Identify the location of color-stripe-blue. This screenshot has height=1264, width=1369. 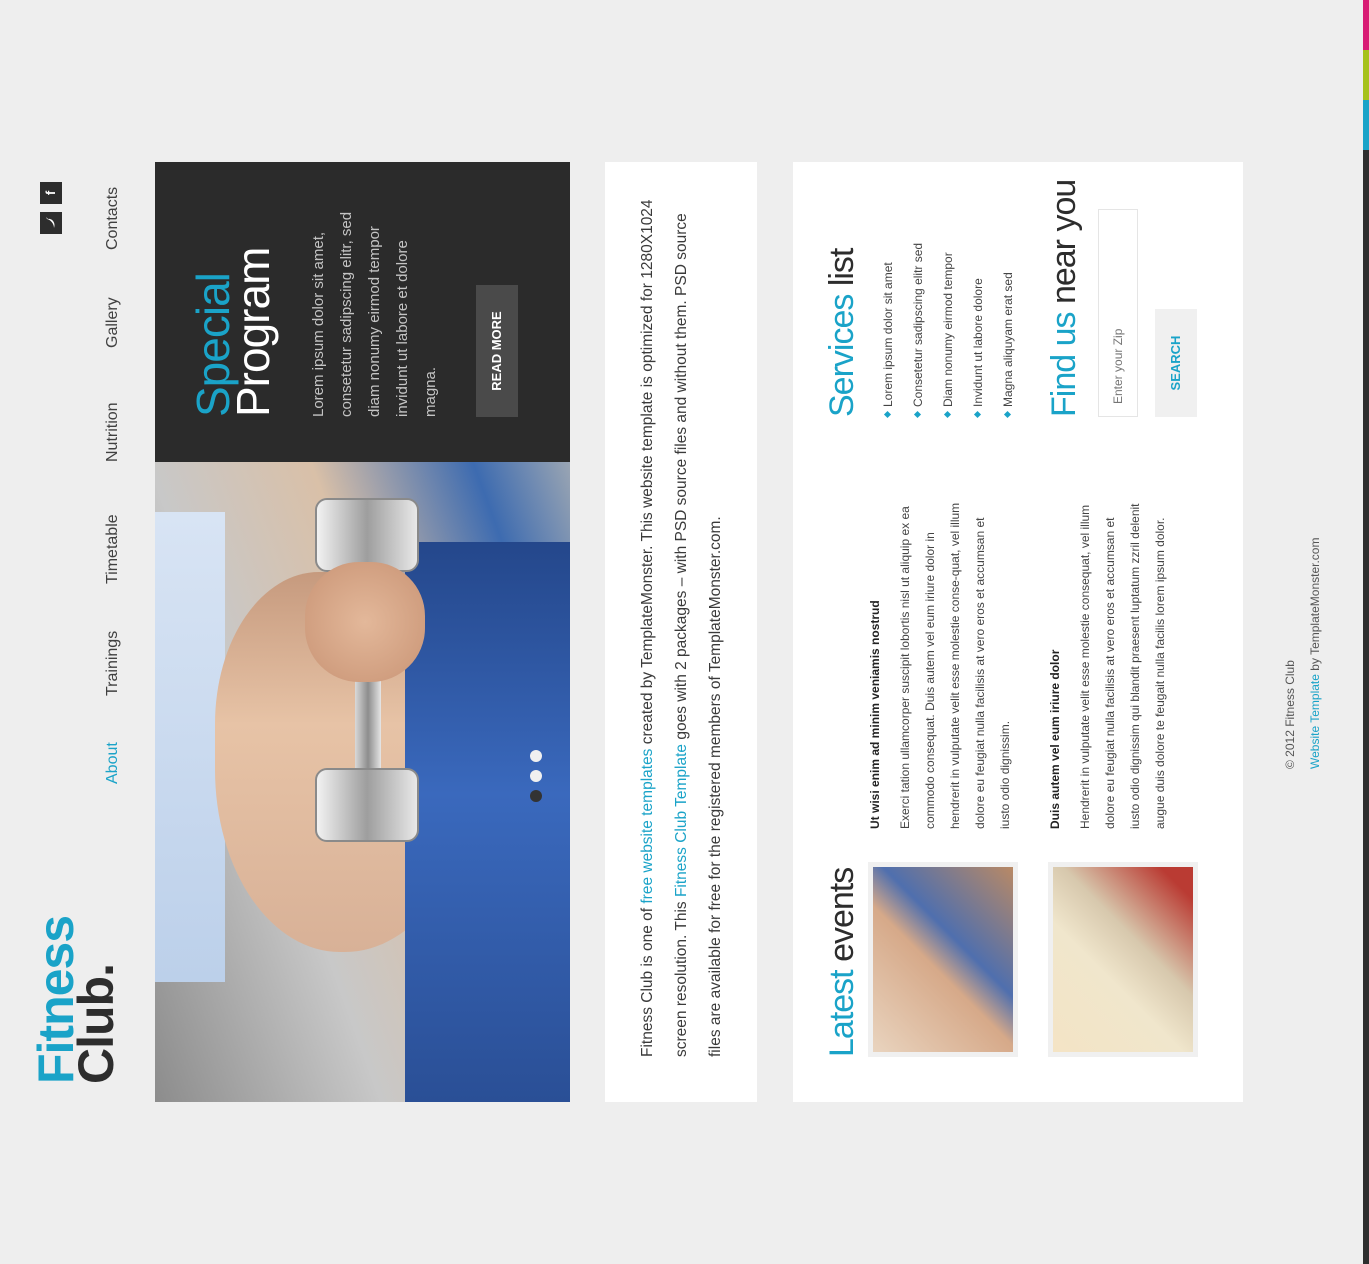
(1366, 125).